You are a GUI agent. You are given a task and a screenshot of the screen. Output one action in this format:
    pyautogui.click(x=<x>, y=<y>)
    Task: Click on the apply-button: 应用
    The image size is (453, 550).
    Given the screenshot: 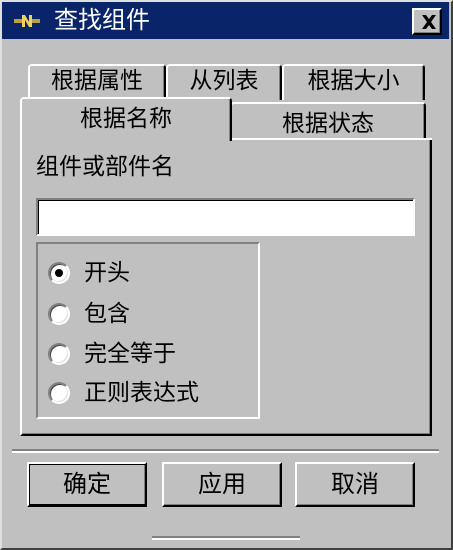 What is the action you would take?
    pyautogui.click(x=222, y=484)
    